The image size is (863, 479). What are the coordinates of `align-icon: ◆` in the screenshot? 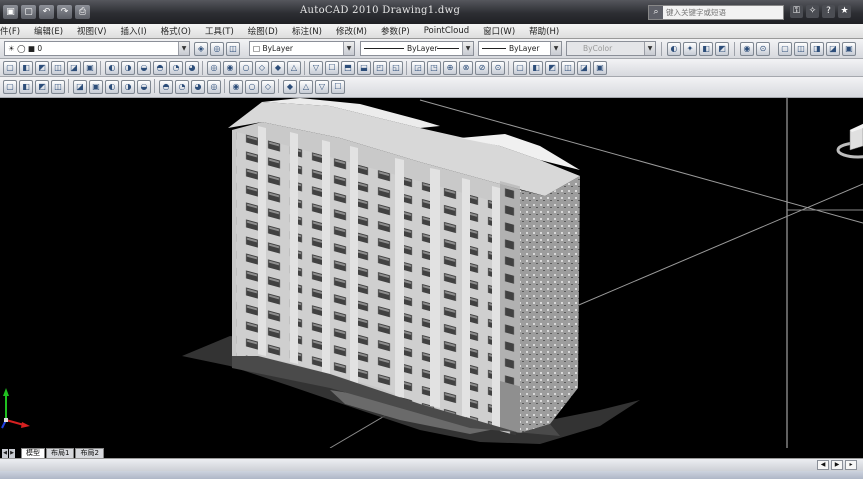 It's located at (290, 87).